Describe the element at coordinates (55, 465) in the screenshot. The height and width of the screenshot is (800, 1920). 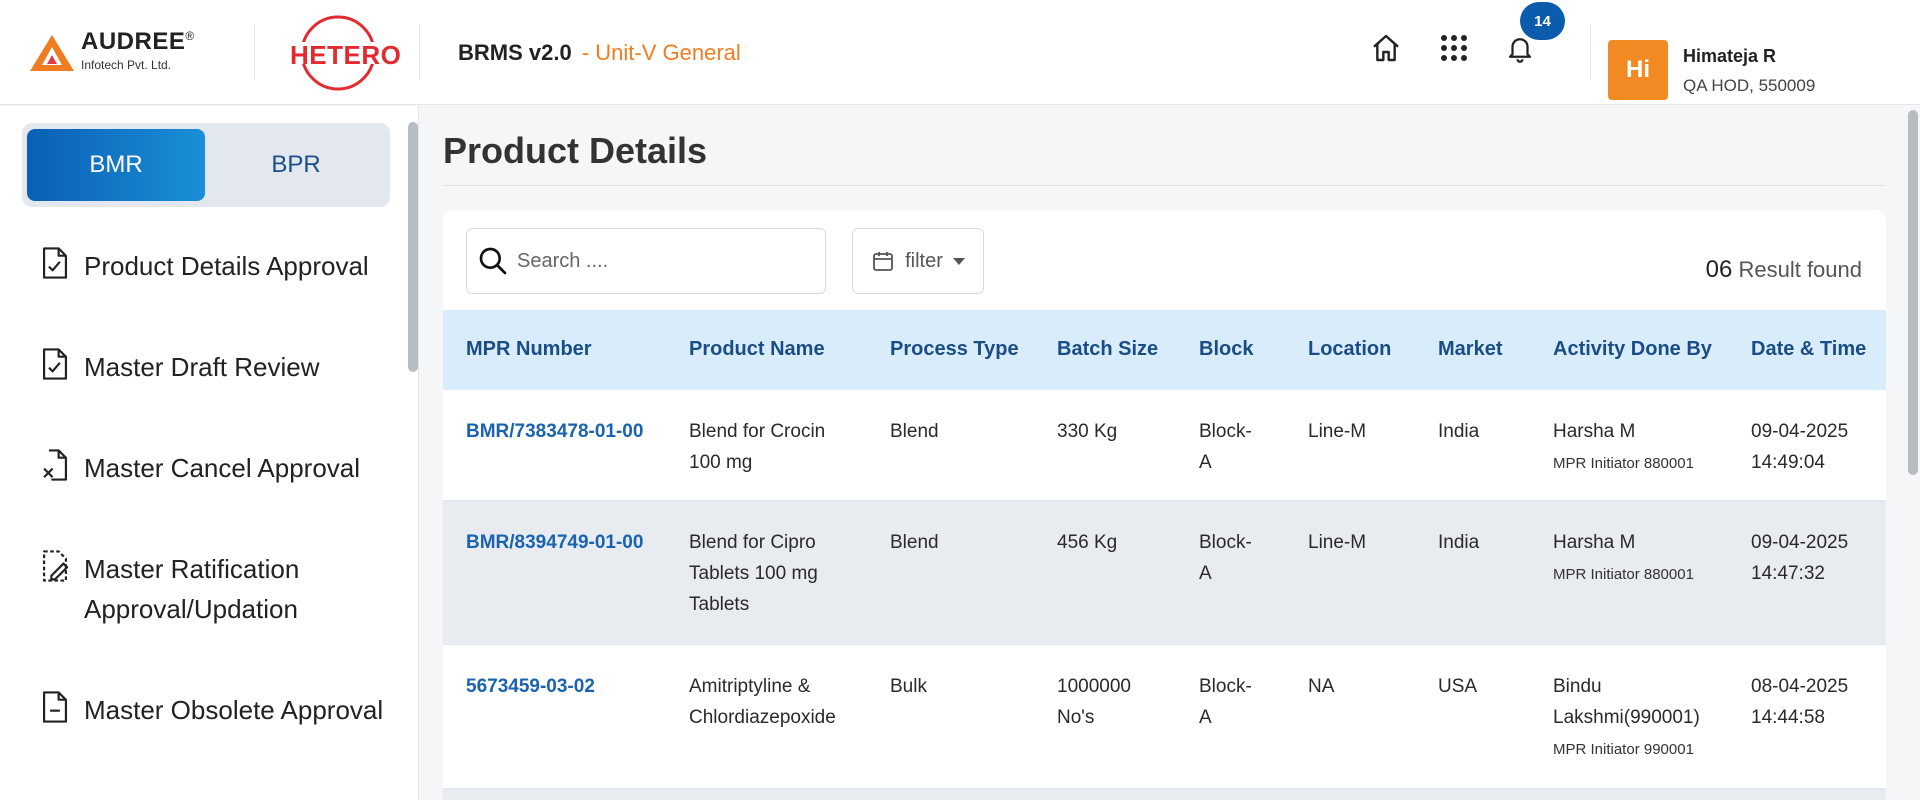
I see `file-cancel-icon` at that location.